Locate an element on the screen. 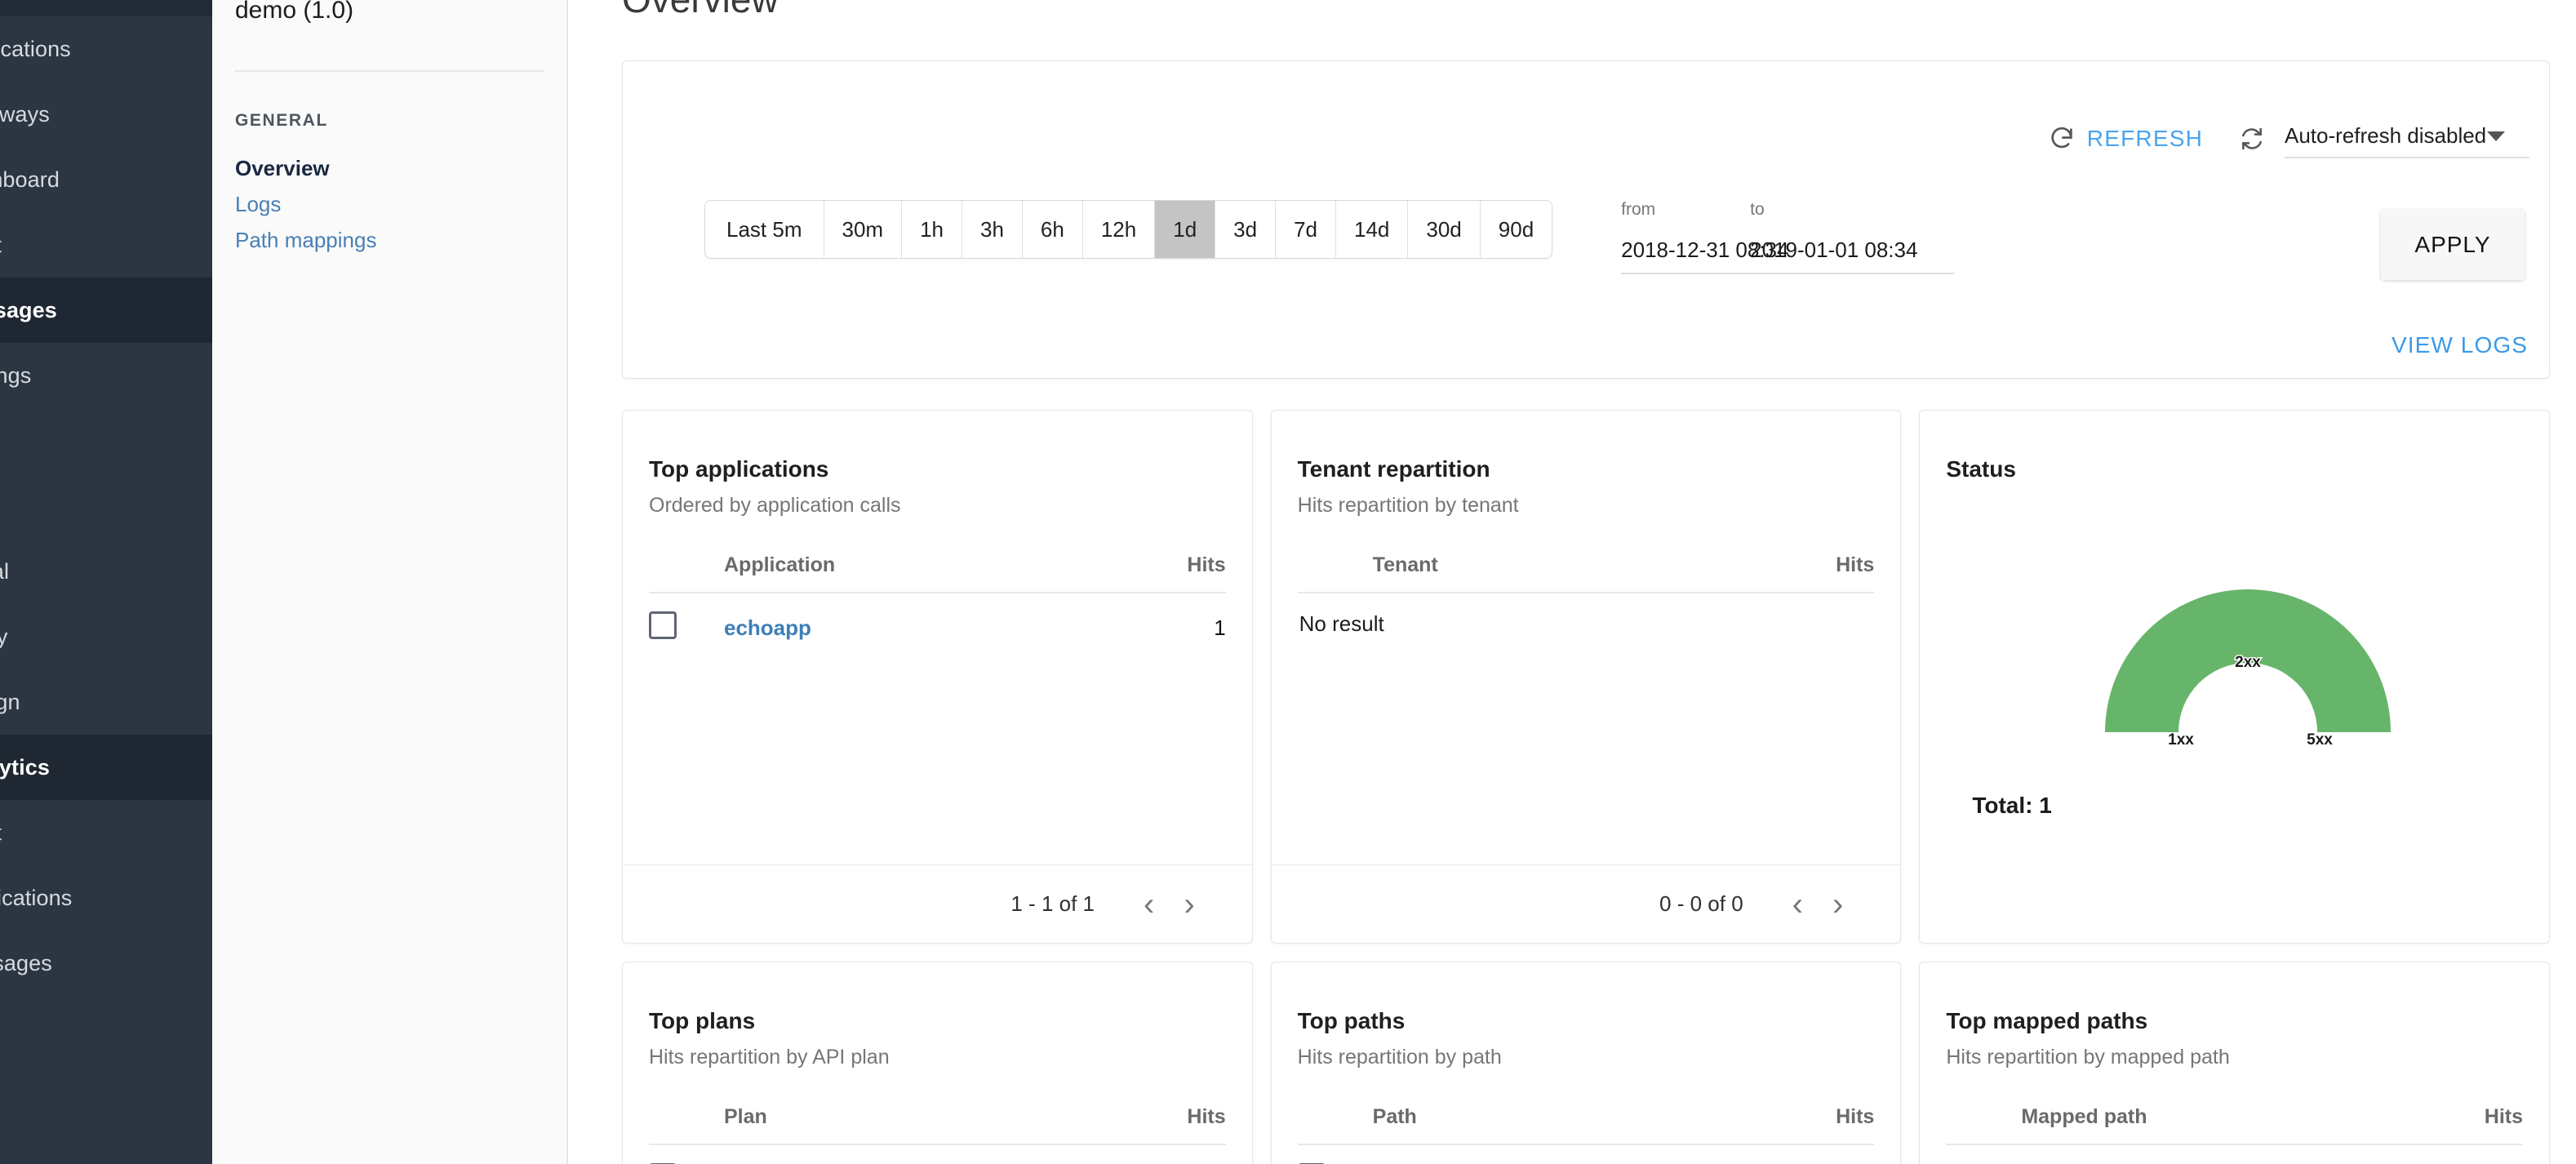  table-row: 1 is located at coordinates (1586, 1154).